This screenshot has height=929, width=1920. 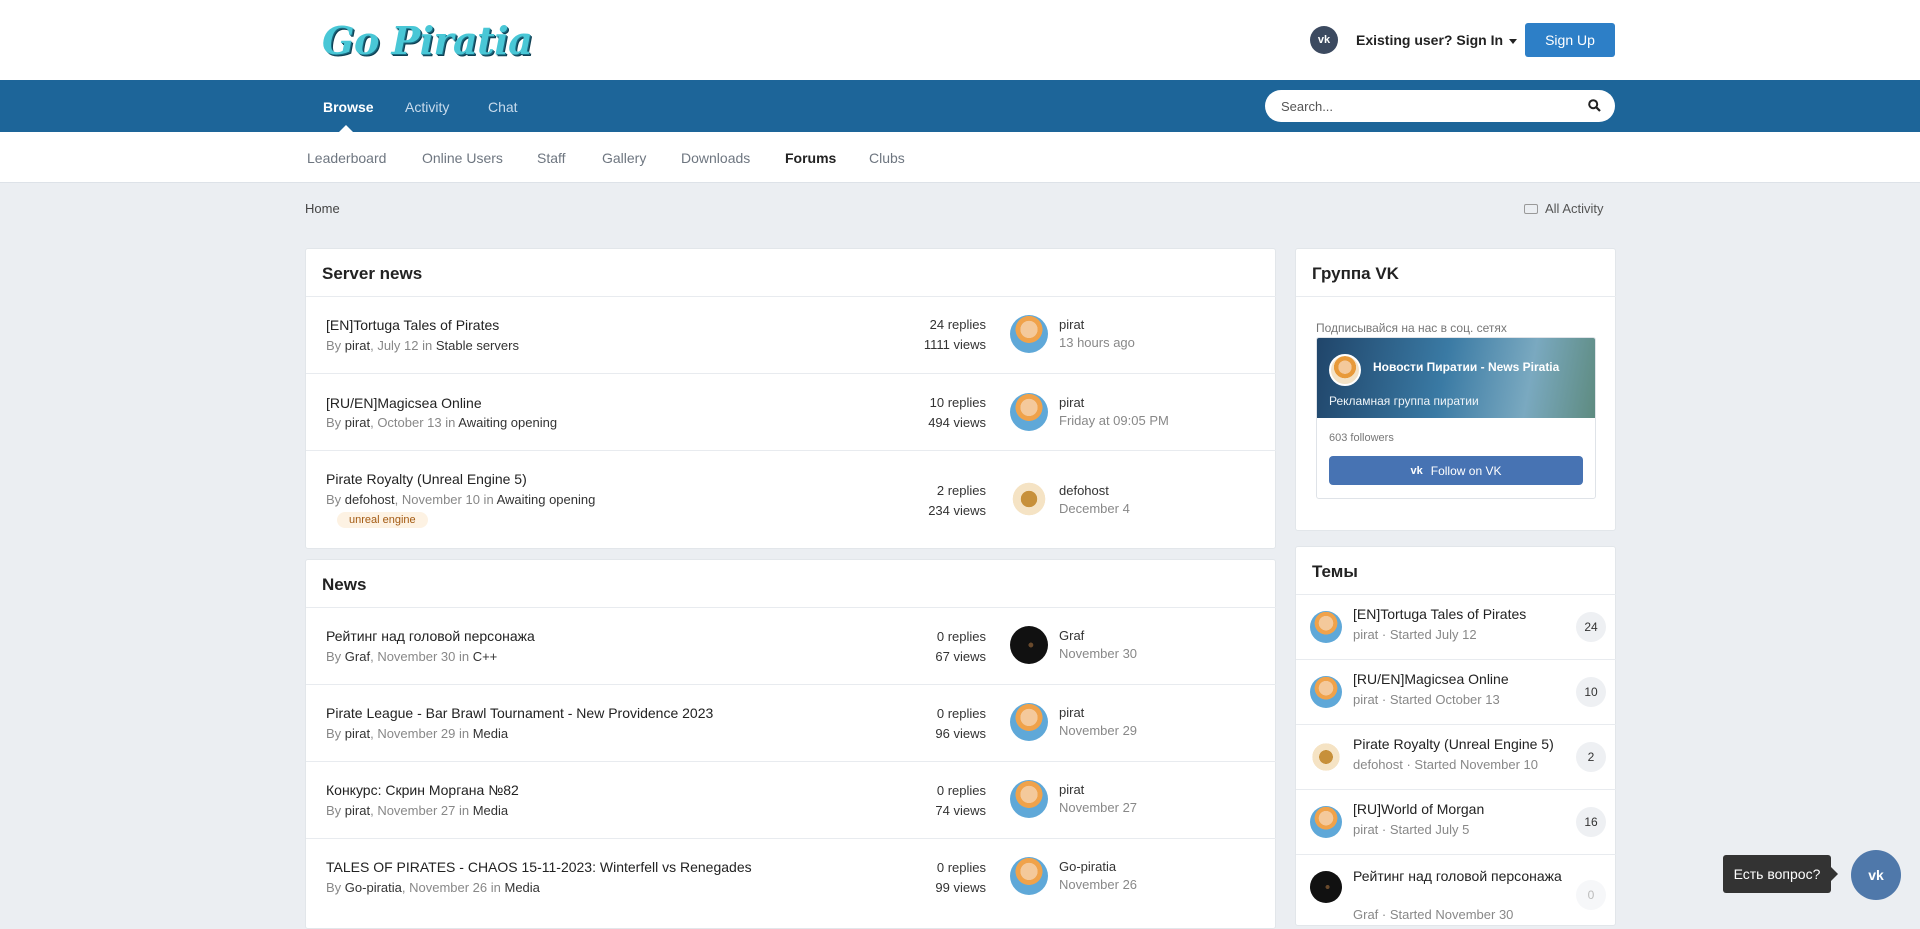 What do you see at coordinates (477, 345) in the screenshot?
I see `topic-forum: Stable servers` at bounding box center [477, 345].